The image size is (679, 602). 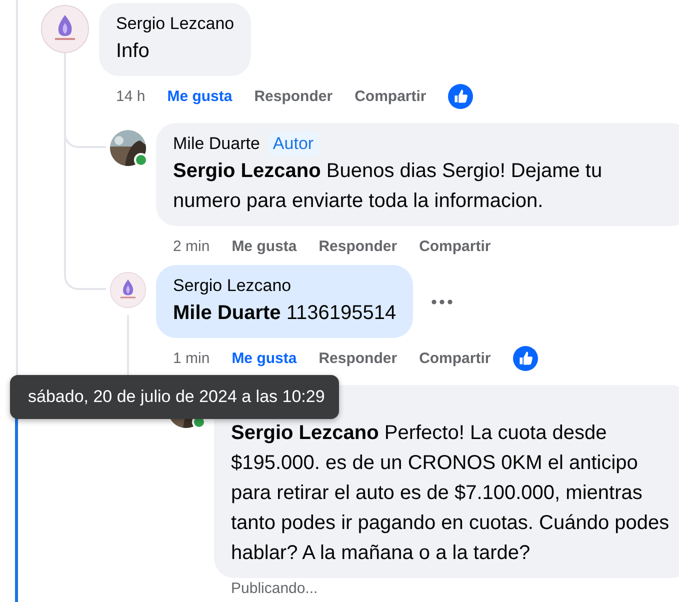 What do you see at coordinates (191, 246) in the screenshot?
I see `timestamp: 2 min` at bounding box center [191, 246].